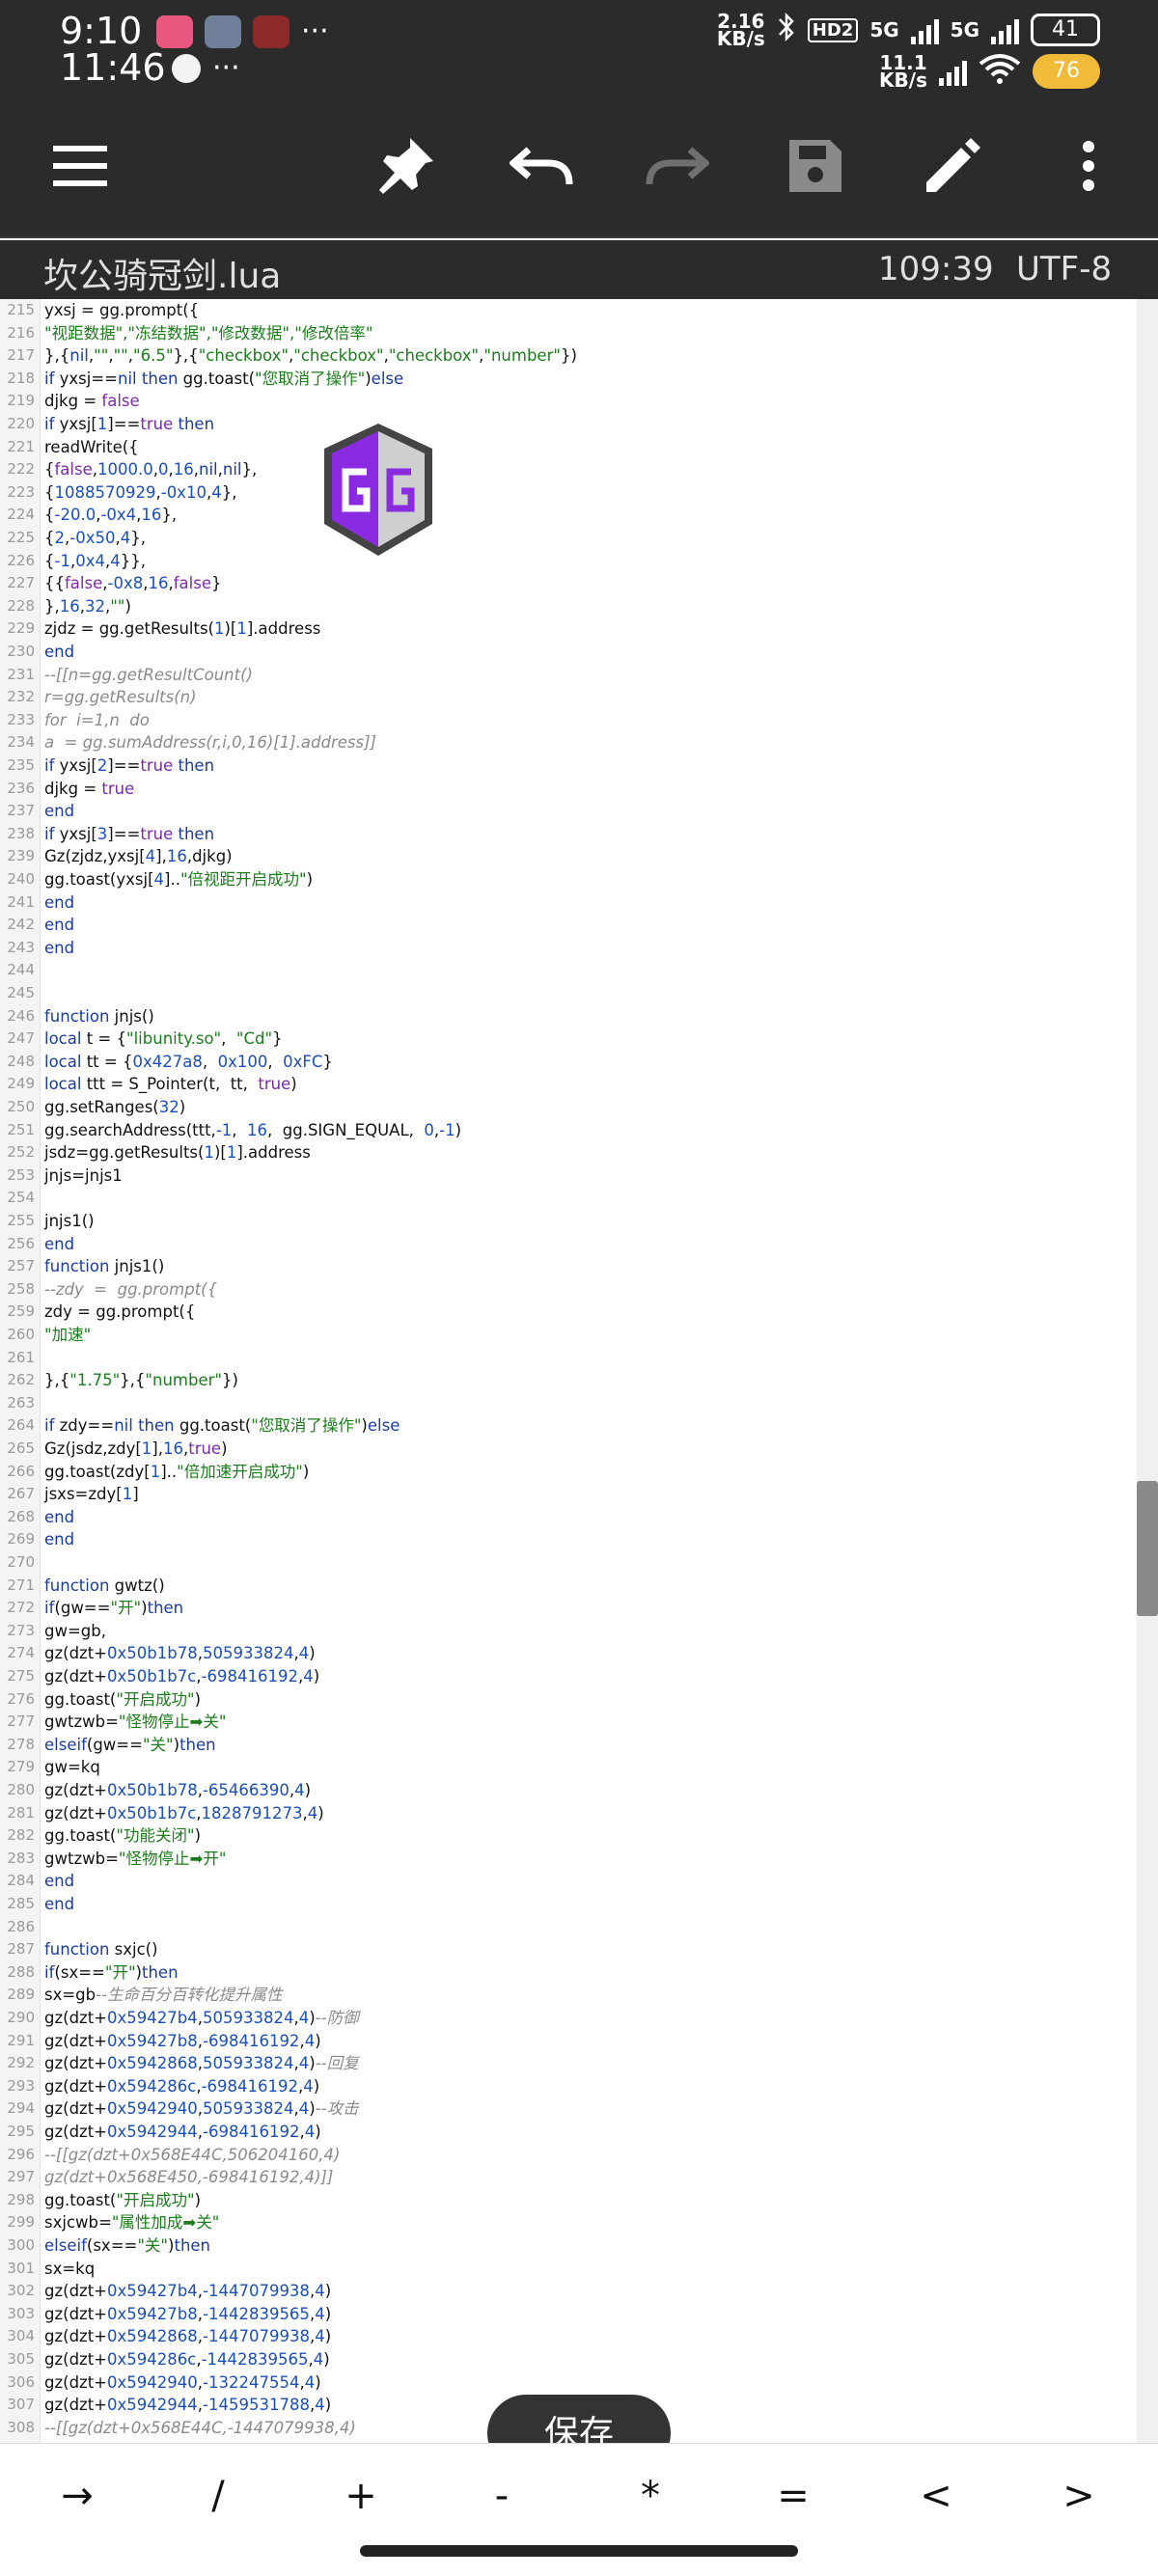  What do you see at coordinates (568, 1563) in the screenshot?
I see `code-line: 270` at bounding box center [568, 1563].